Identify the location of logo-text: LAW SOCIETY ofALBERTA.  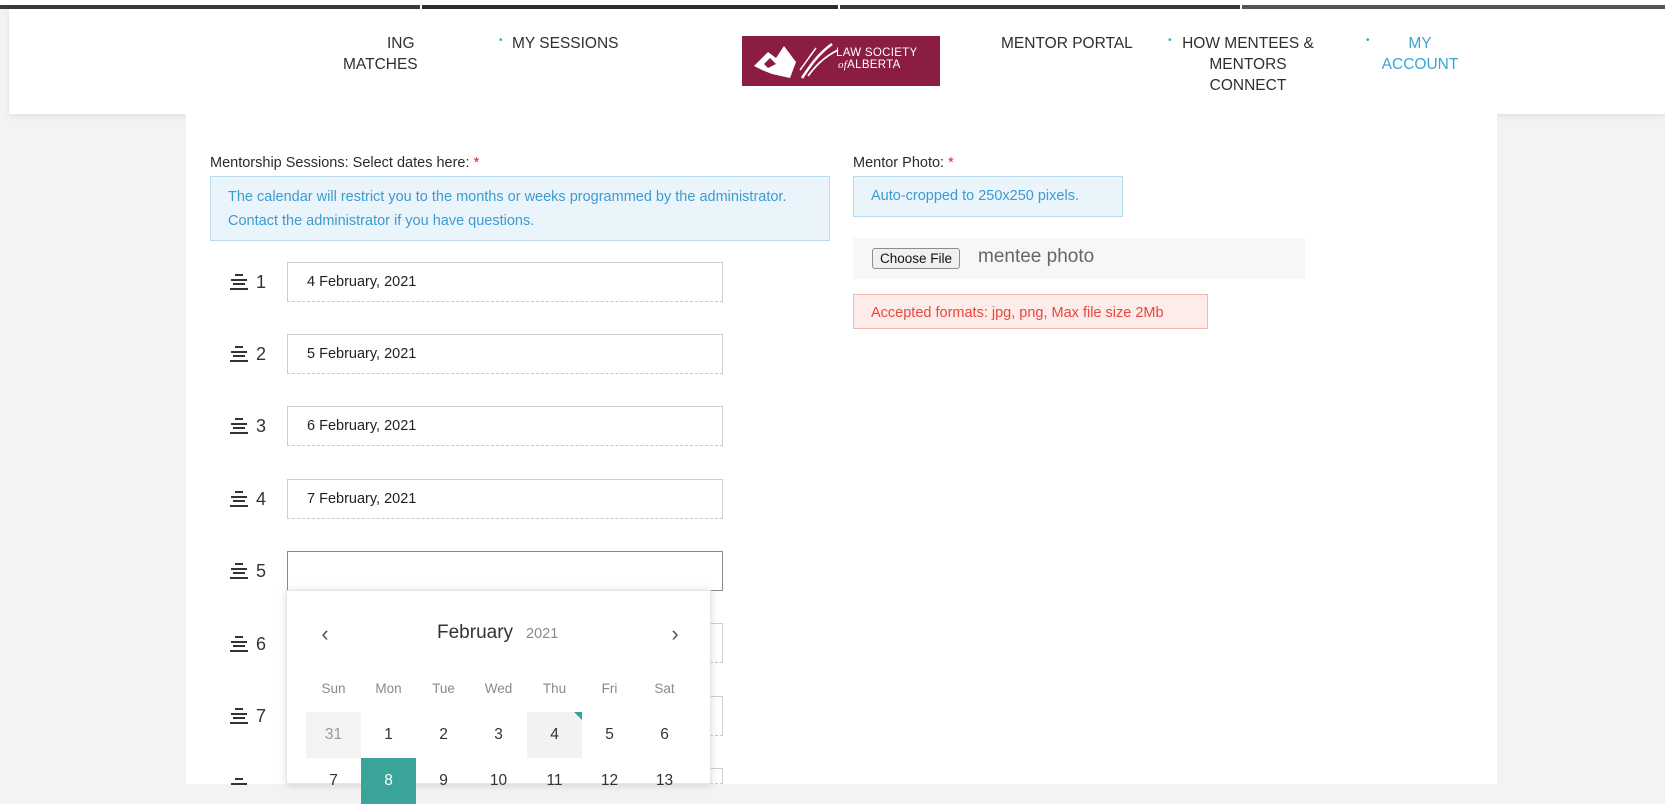
(876, 59).